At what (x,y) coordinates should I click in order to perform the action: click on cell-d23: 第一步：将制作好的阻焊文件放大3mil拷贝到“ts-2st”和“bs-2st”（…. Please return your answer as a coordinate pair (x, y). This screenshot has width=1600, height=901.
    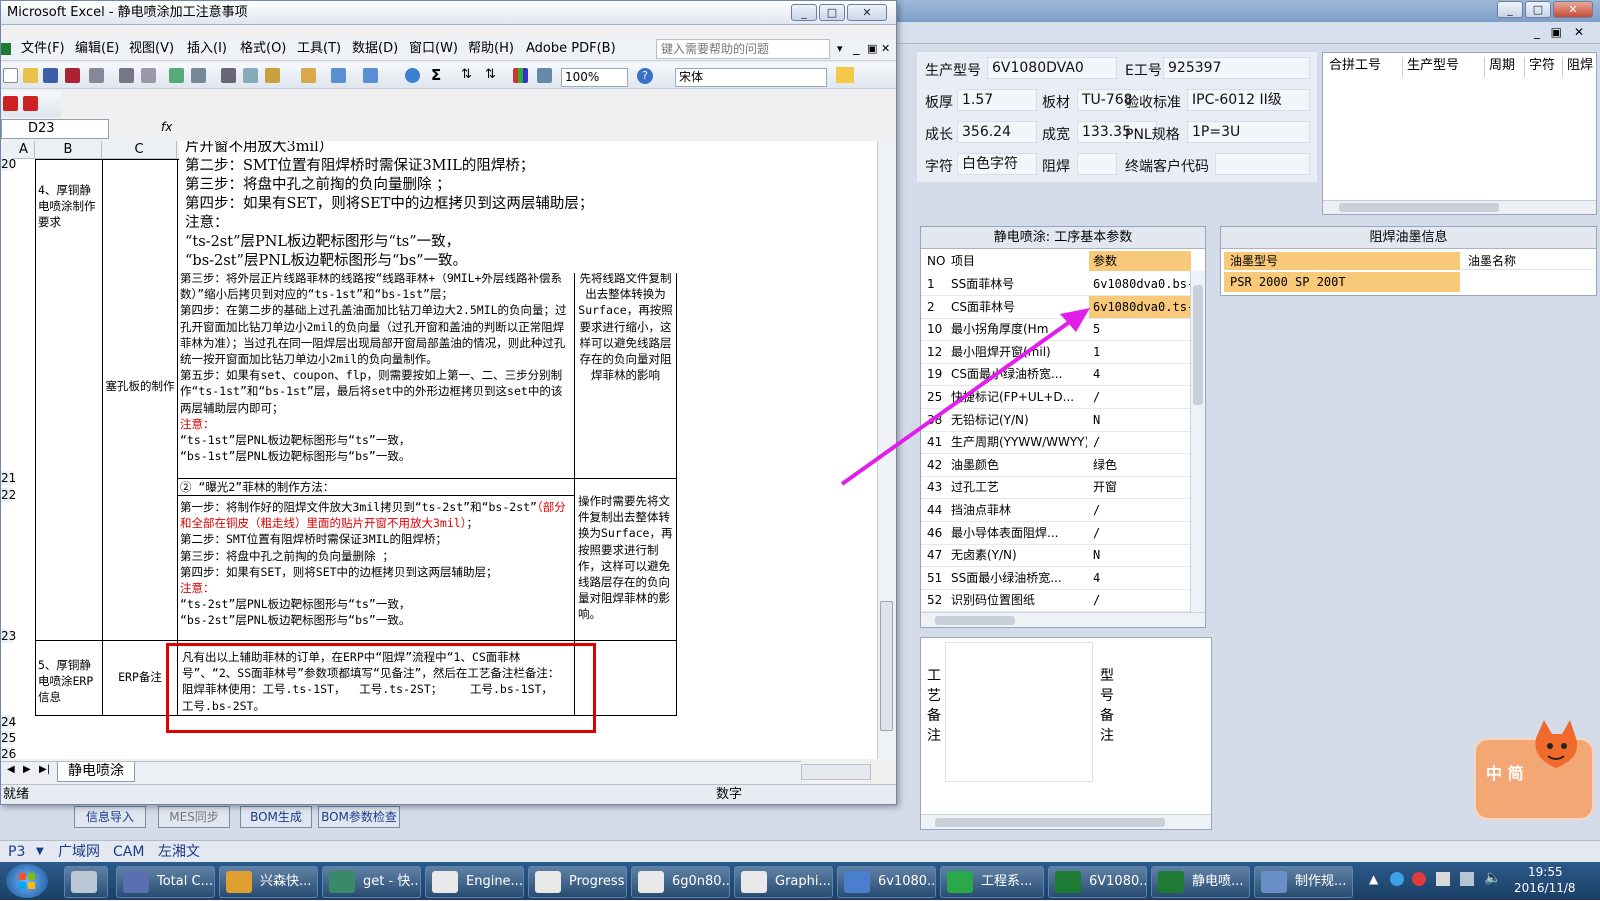
    Looking at the image, I should click on (376, 568).